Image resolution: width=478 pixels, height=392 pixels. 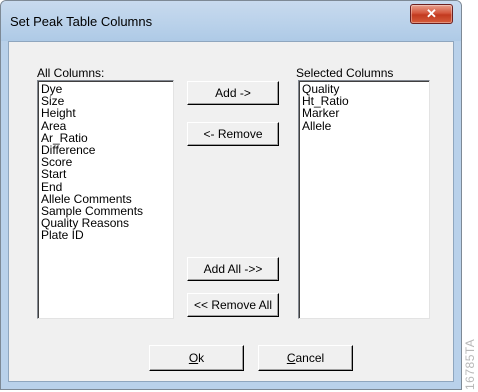 What do you see at coordinates (345, 73) in the screenshot?
I see `selected-columns-label: Selected Columns` at bounding box center [345, 73].